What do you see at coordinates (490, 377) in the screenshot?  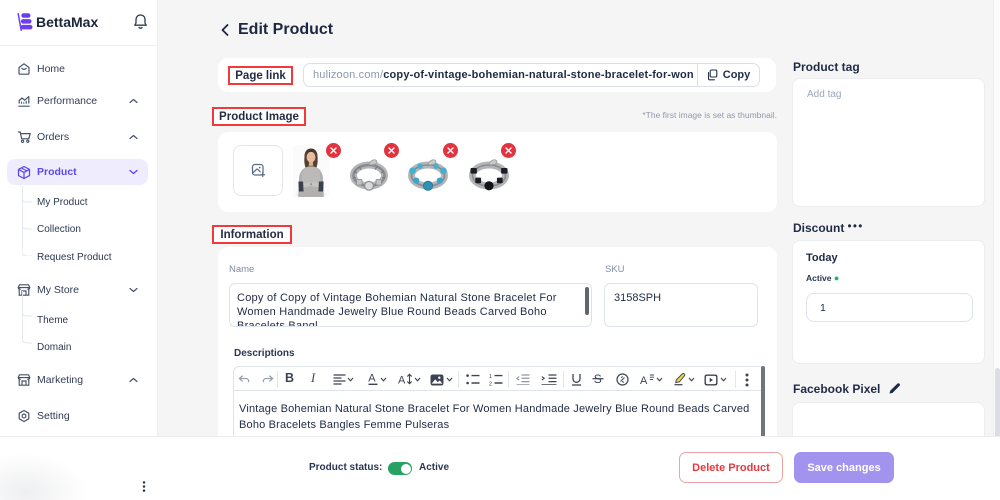 I see `svg-text: 1` at bounding box center [490, 377].